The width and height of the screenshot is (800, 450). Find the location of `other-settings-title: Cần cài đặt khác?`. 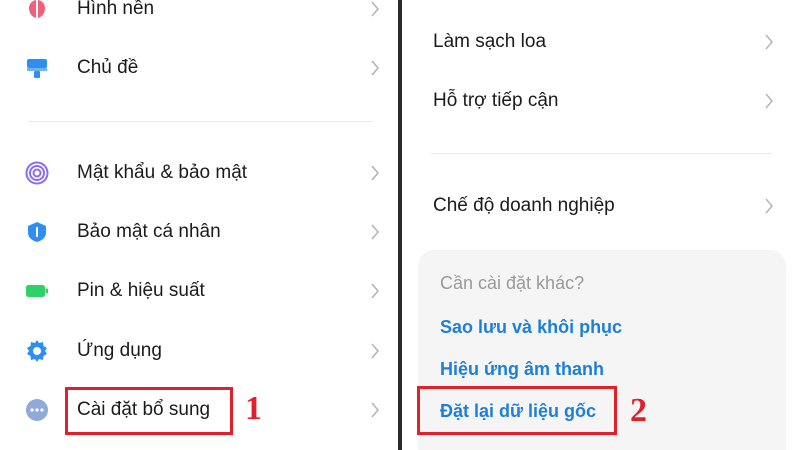

other-settings-title: Cần cài đặt khác? is located at coordinates (512, 283).